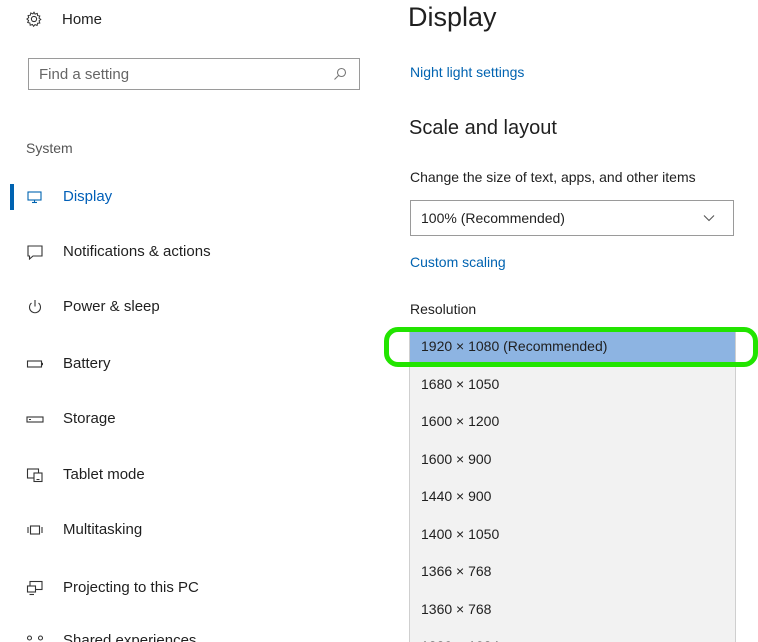 This screenshot has height=642, width=758. Describe the element at coordinates (572, 347) in the screenshot. I see `resolution-option-selected: 1920 × 1080 (Recommended)` at that location.